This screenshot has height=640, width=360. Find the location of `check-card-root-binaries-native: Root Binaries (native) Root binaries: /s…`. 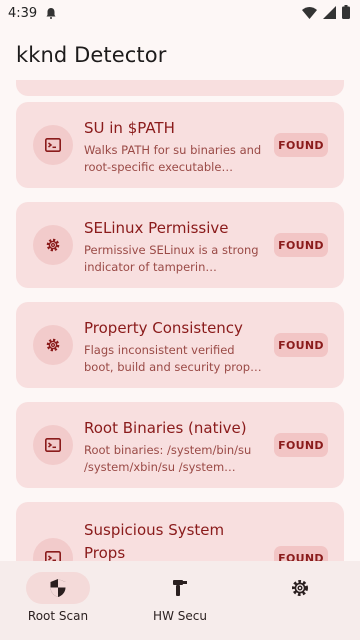

check-card-root-binaries-native: Root Binaries (native) Root binaries: /s… is located at coordinates (180, 445).